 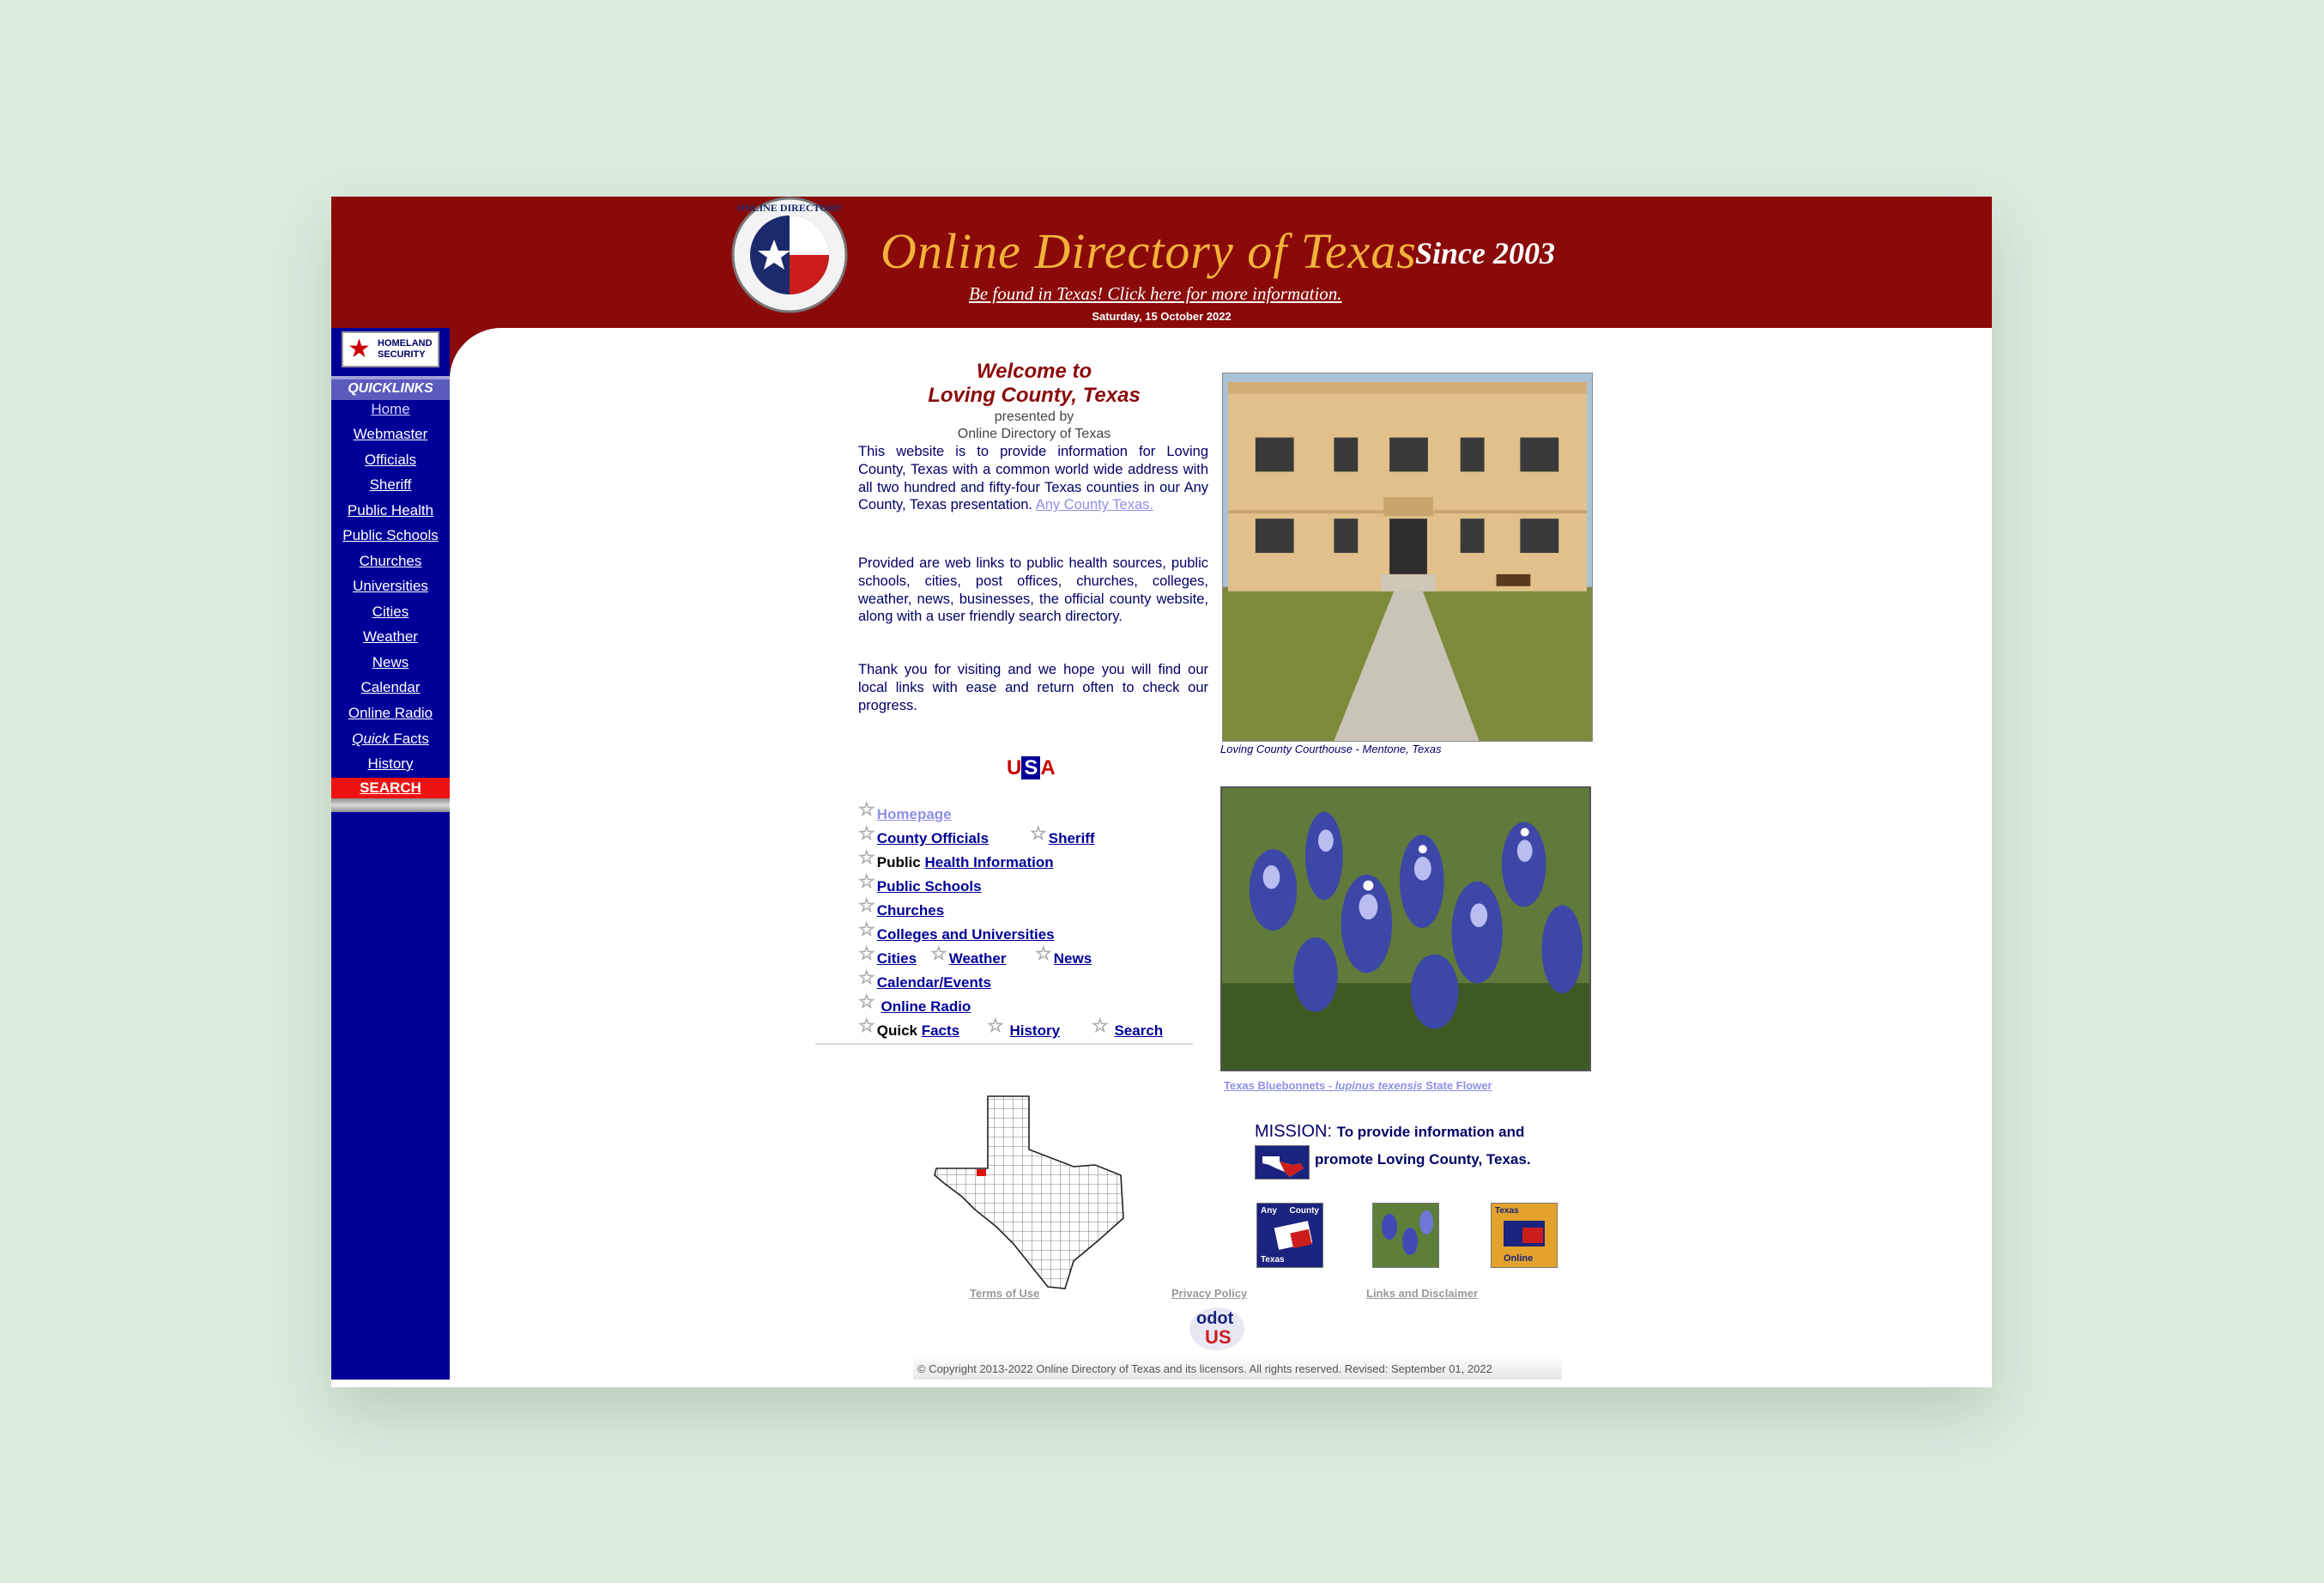 What do you see at coordinates (789, 208) in the screenshot?
I see `svg-text: ONLINE DIRECTORY` at bounding box center [789, 208].